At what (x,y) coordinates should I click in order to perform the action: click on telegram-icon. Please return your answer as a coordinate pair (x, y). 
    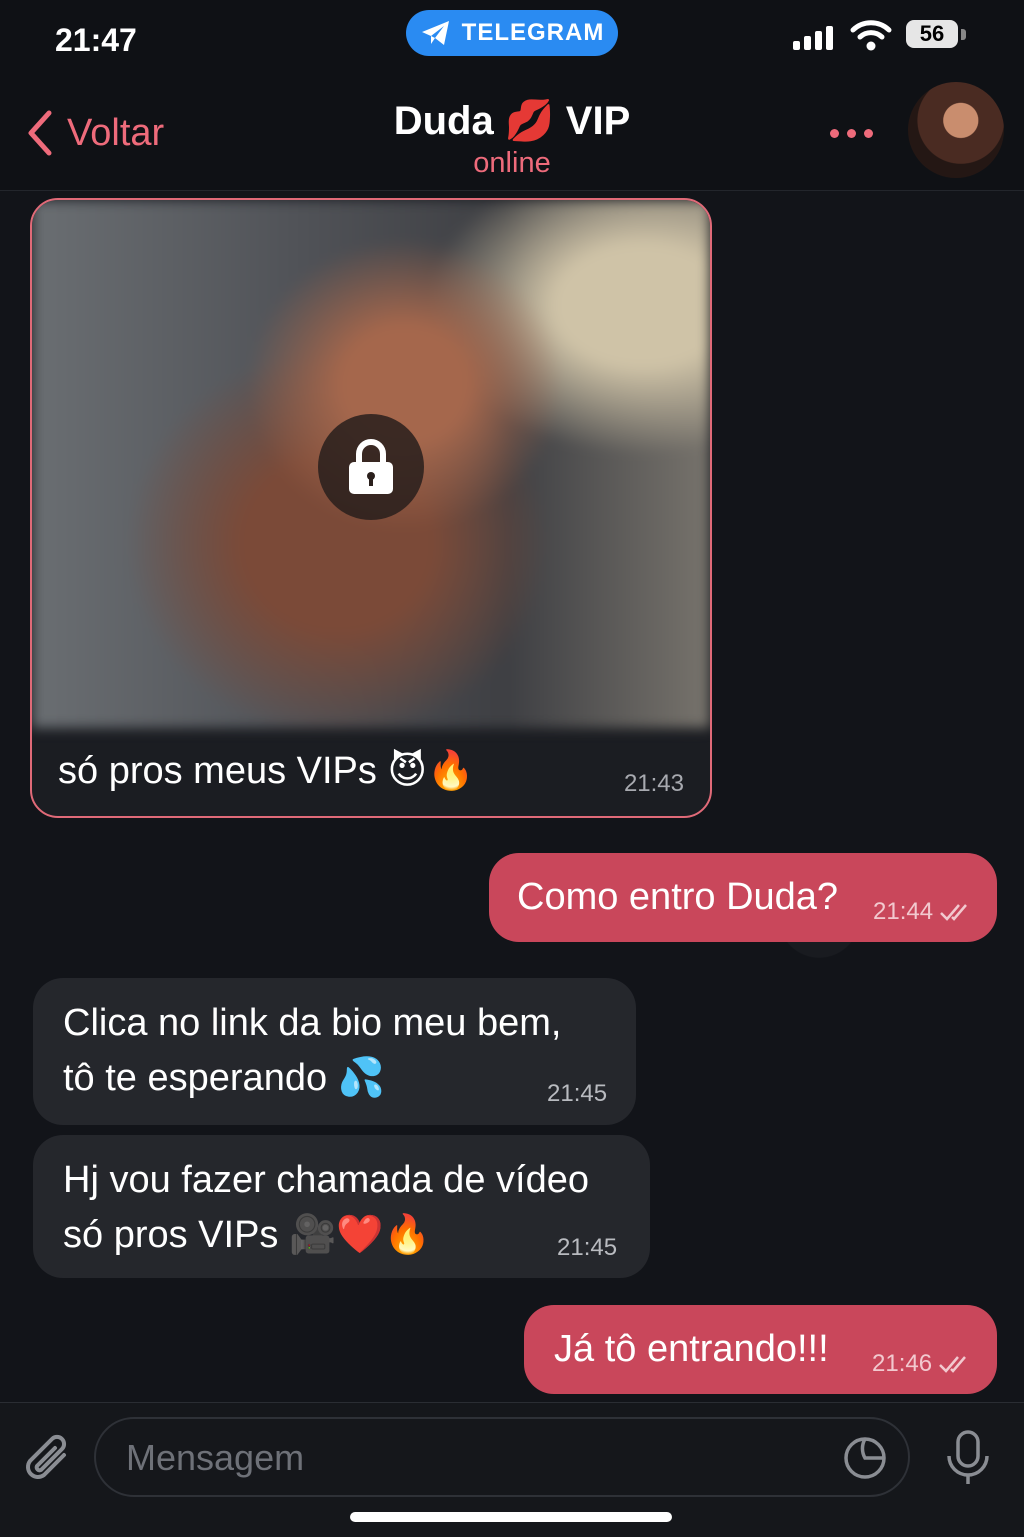
    Looking at the image, I should click on (435, 33).